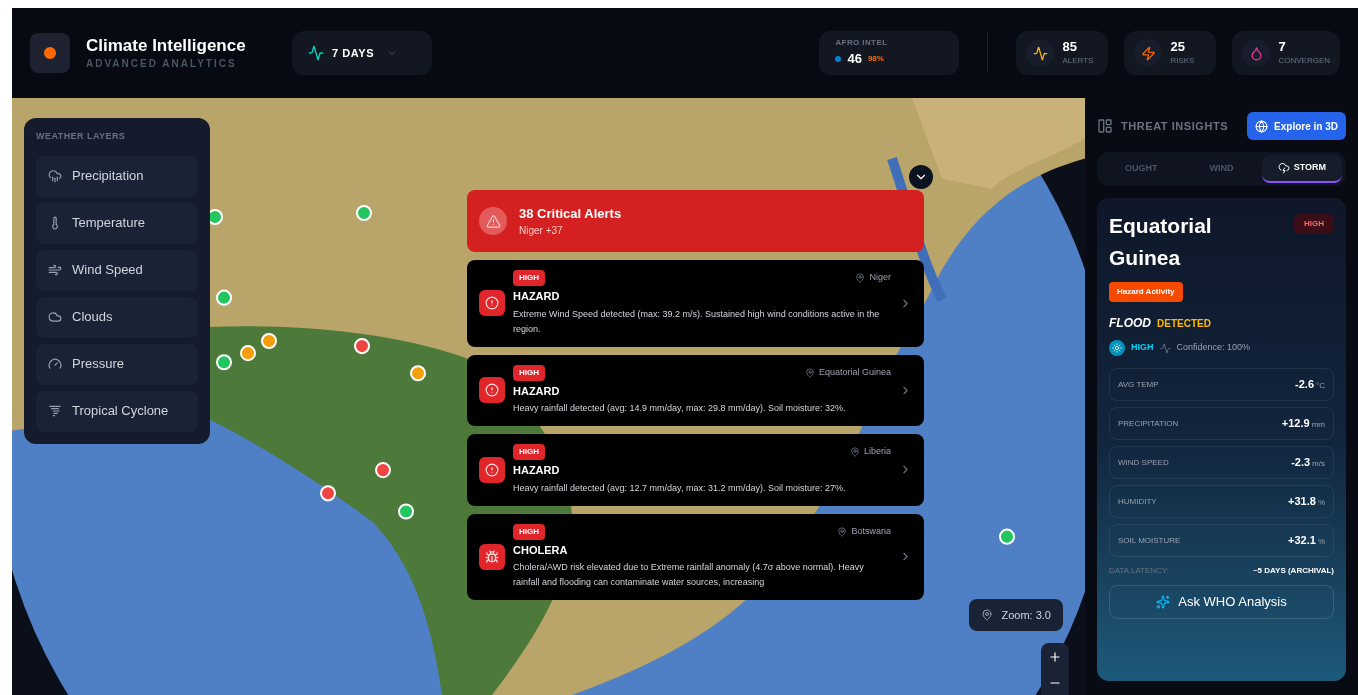  Describe the element at coordinates (1184, 323) in the screenshot. I see `event-status: DETECTED` at that location.